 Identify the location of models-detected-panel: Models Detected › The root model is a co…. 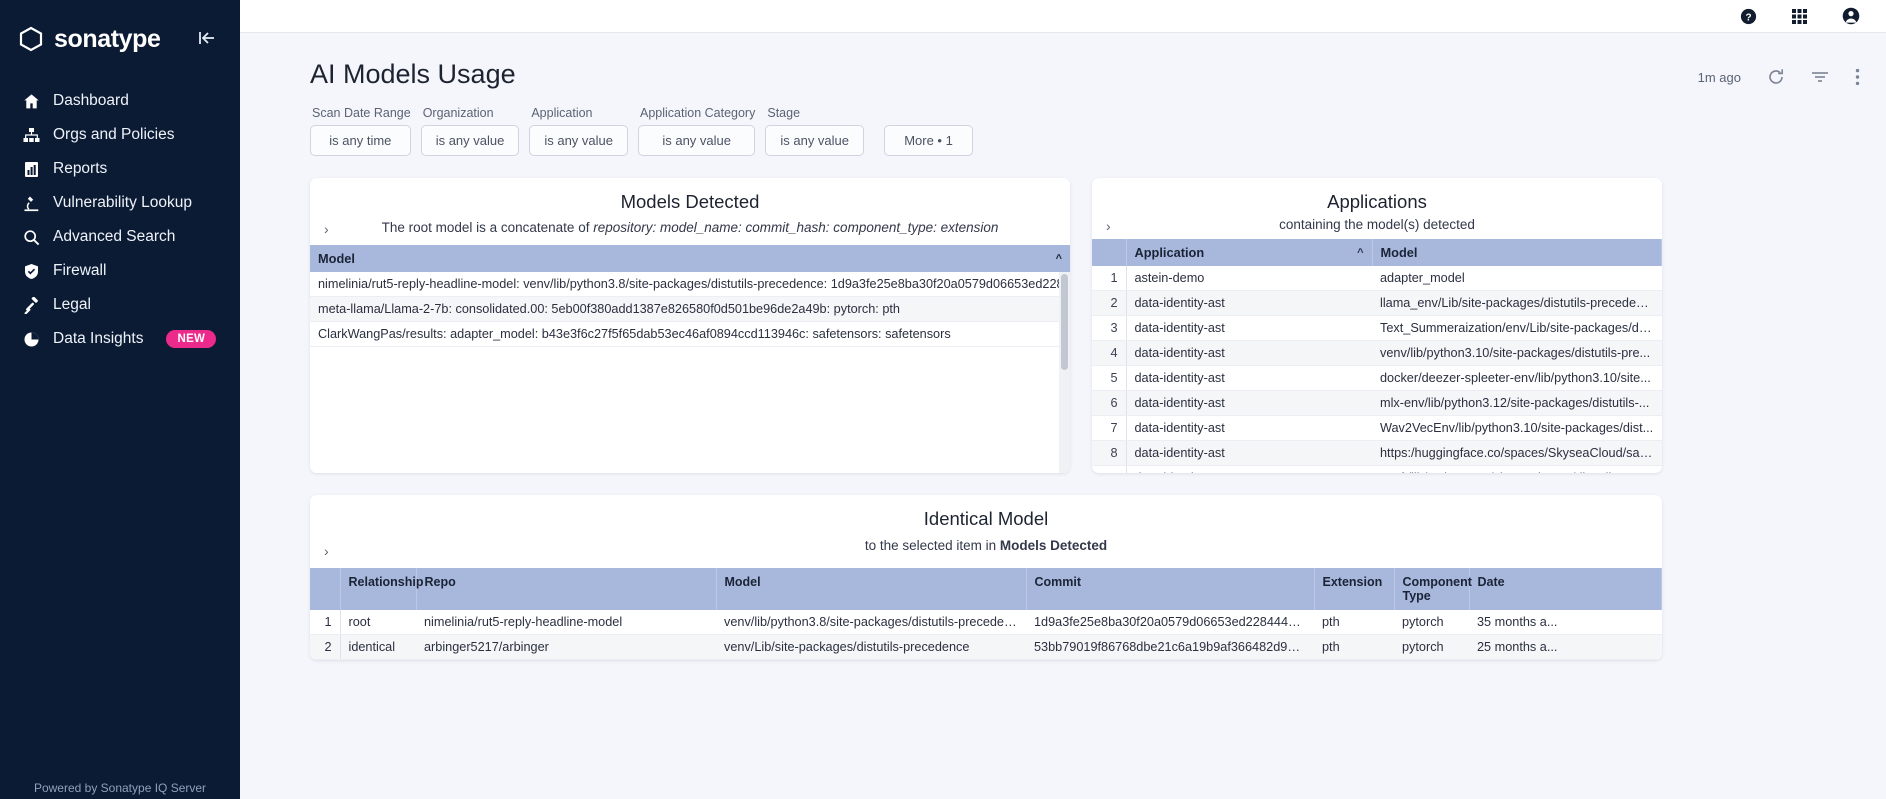
(690, 325).